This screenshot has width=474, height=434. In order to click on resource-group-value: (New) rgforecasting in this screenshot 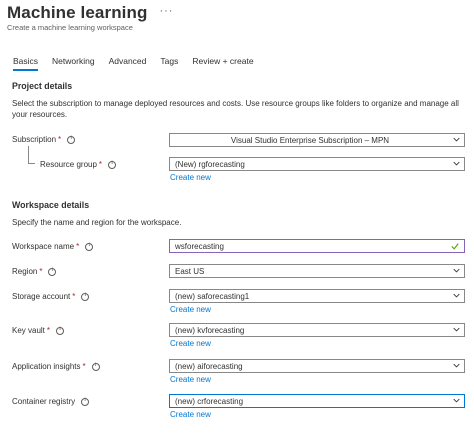, I will do `click(210, 164)`.